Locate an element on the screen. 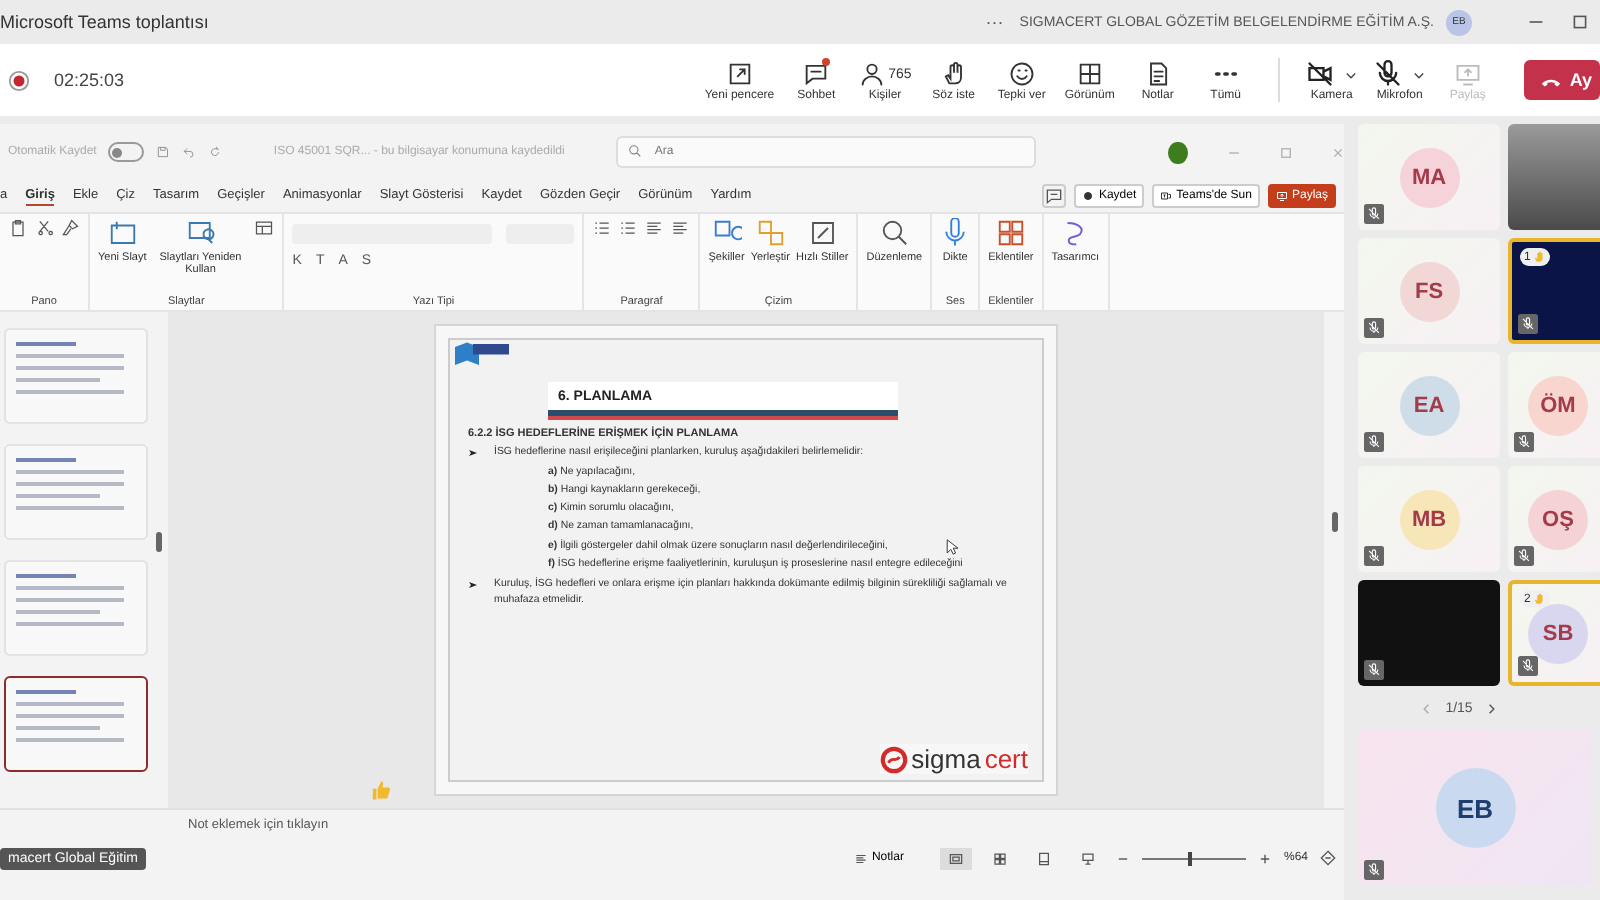 The width and height of the screenshot is (1600, 900). video-placeholder is located at coordinates (1554, 177).